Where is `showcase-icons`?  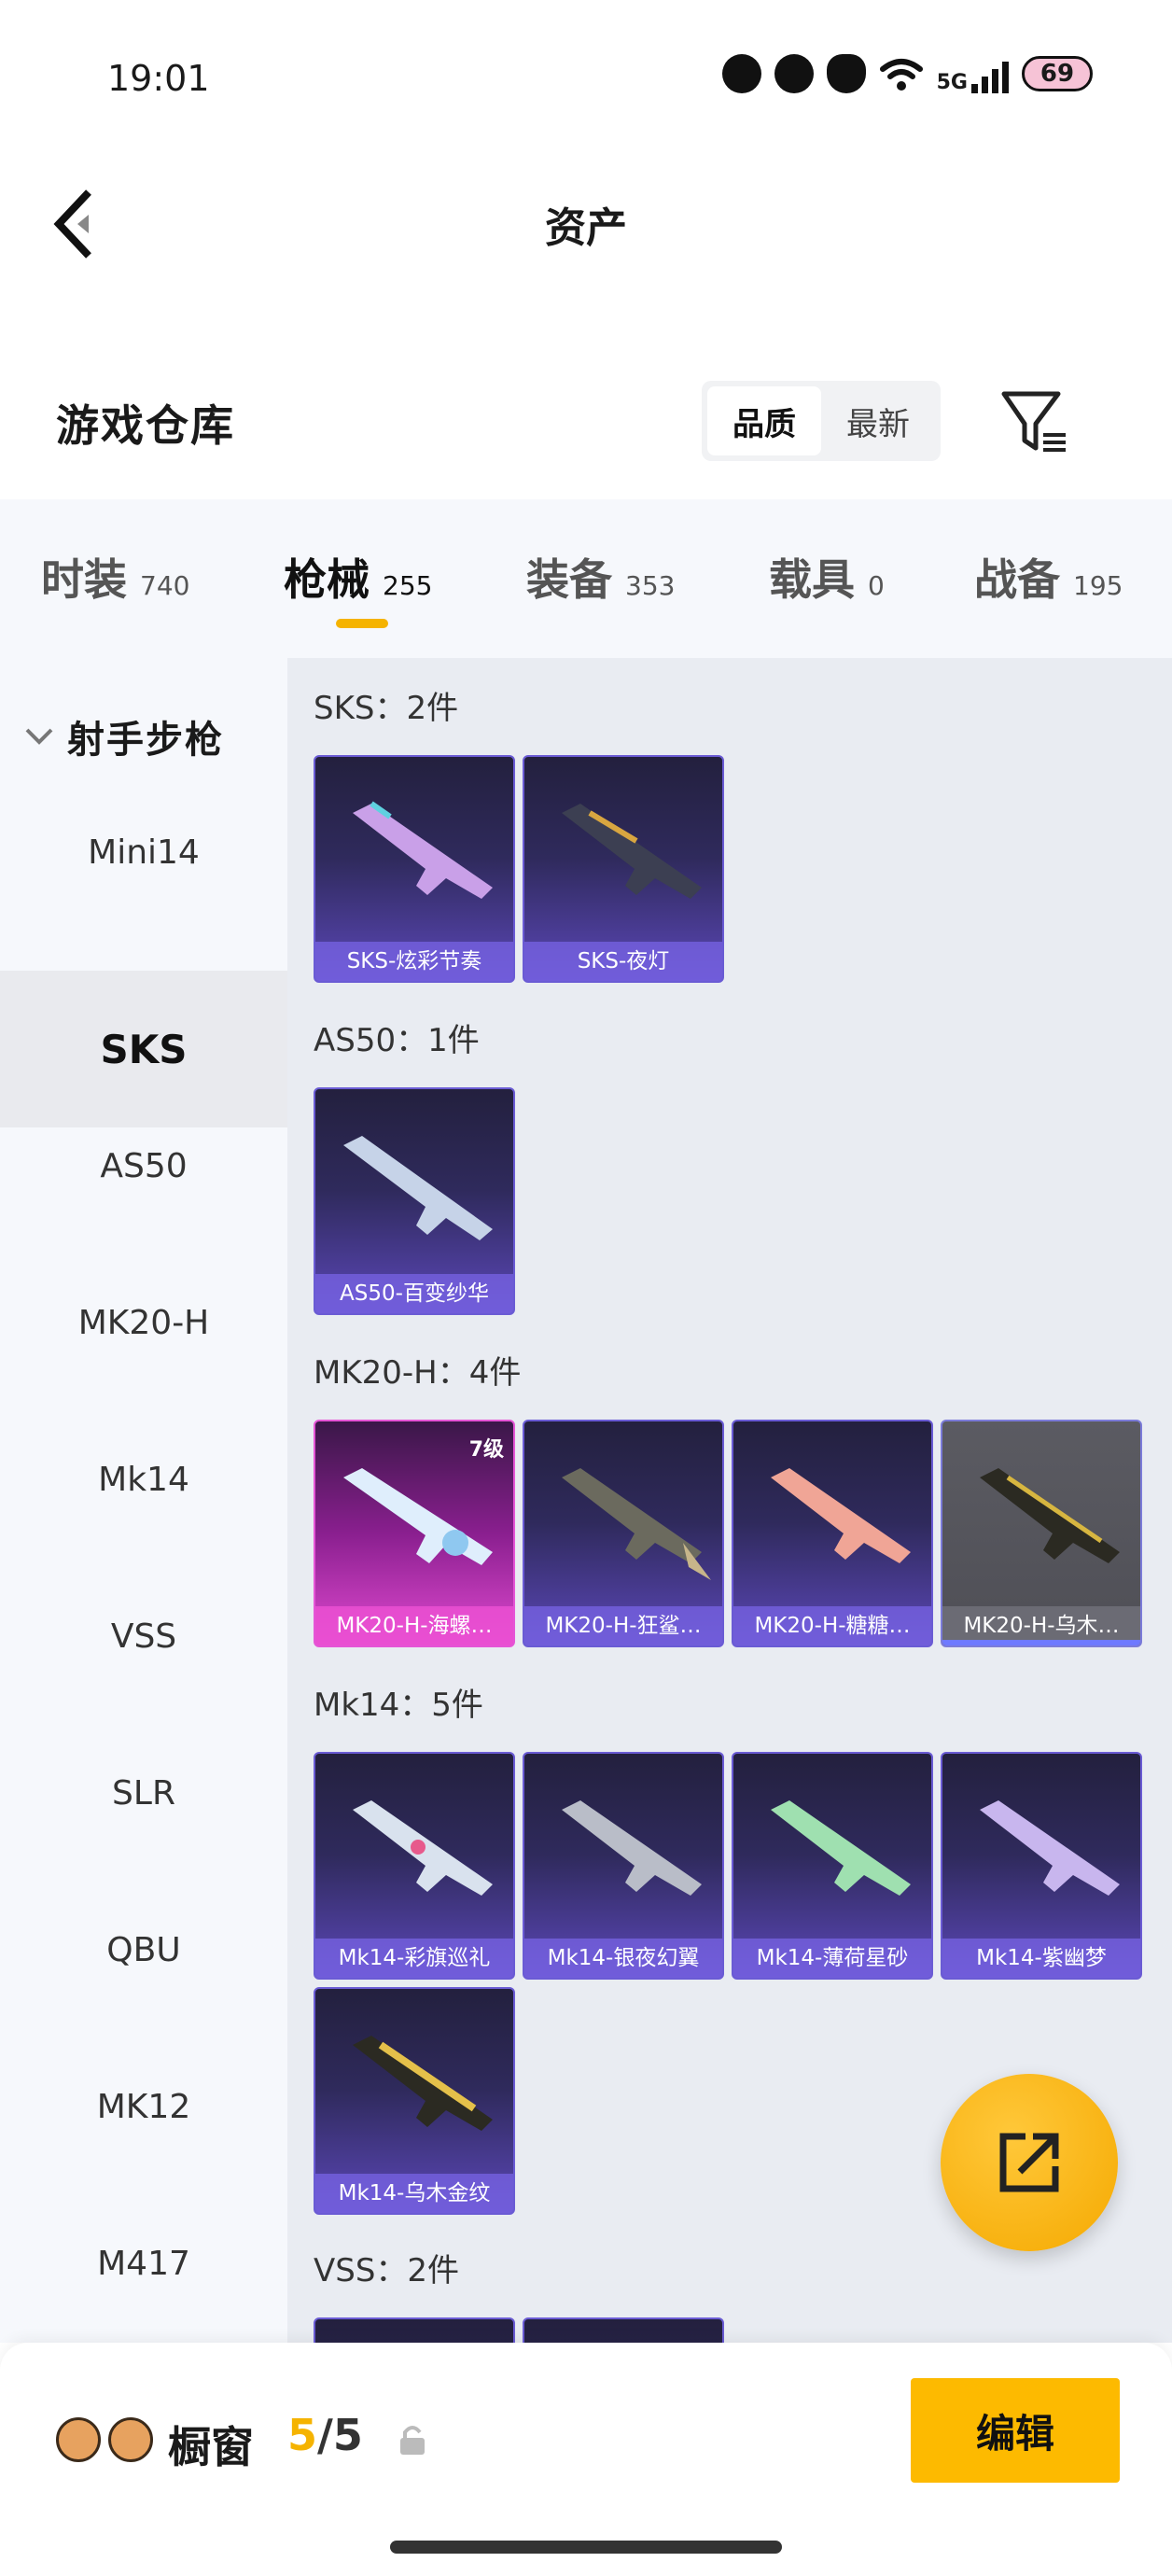 showcase-icons is located at coordinates (104, 2439).